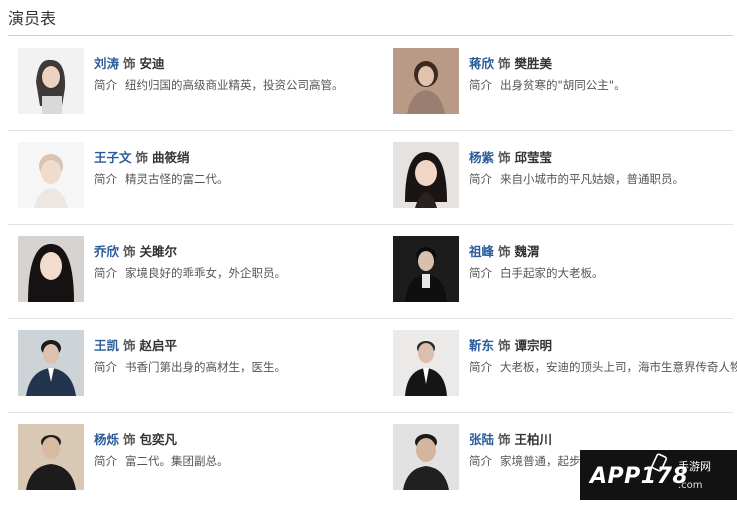 This screenshot has width=737, height=506. Describe the element at coordinates (533, 439) in the screenshot. I see `role-name: 王柏川` at that location.